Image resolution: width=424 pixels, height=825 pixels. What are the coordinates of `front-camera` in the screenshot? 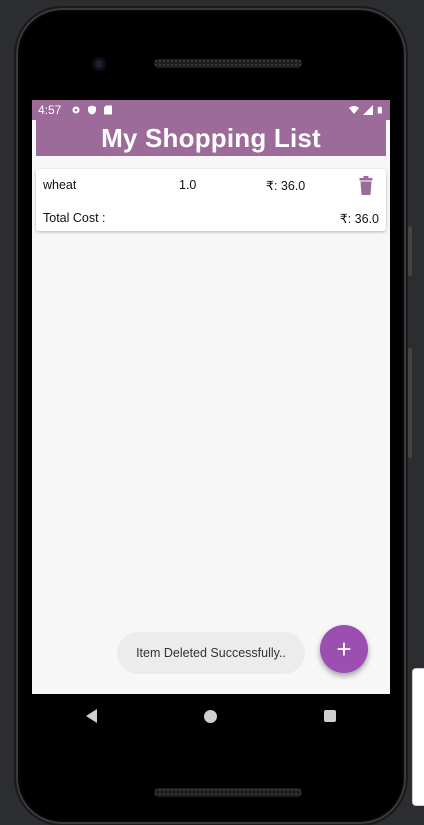 It's located at (99, 64).